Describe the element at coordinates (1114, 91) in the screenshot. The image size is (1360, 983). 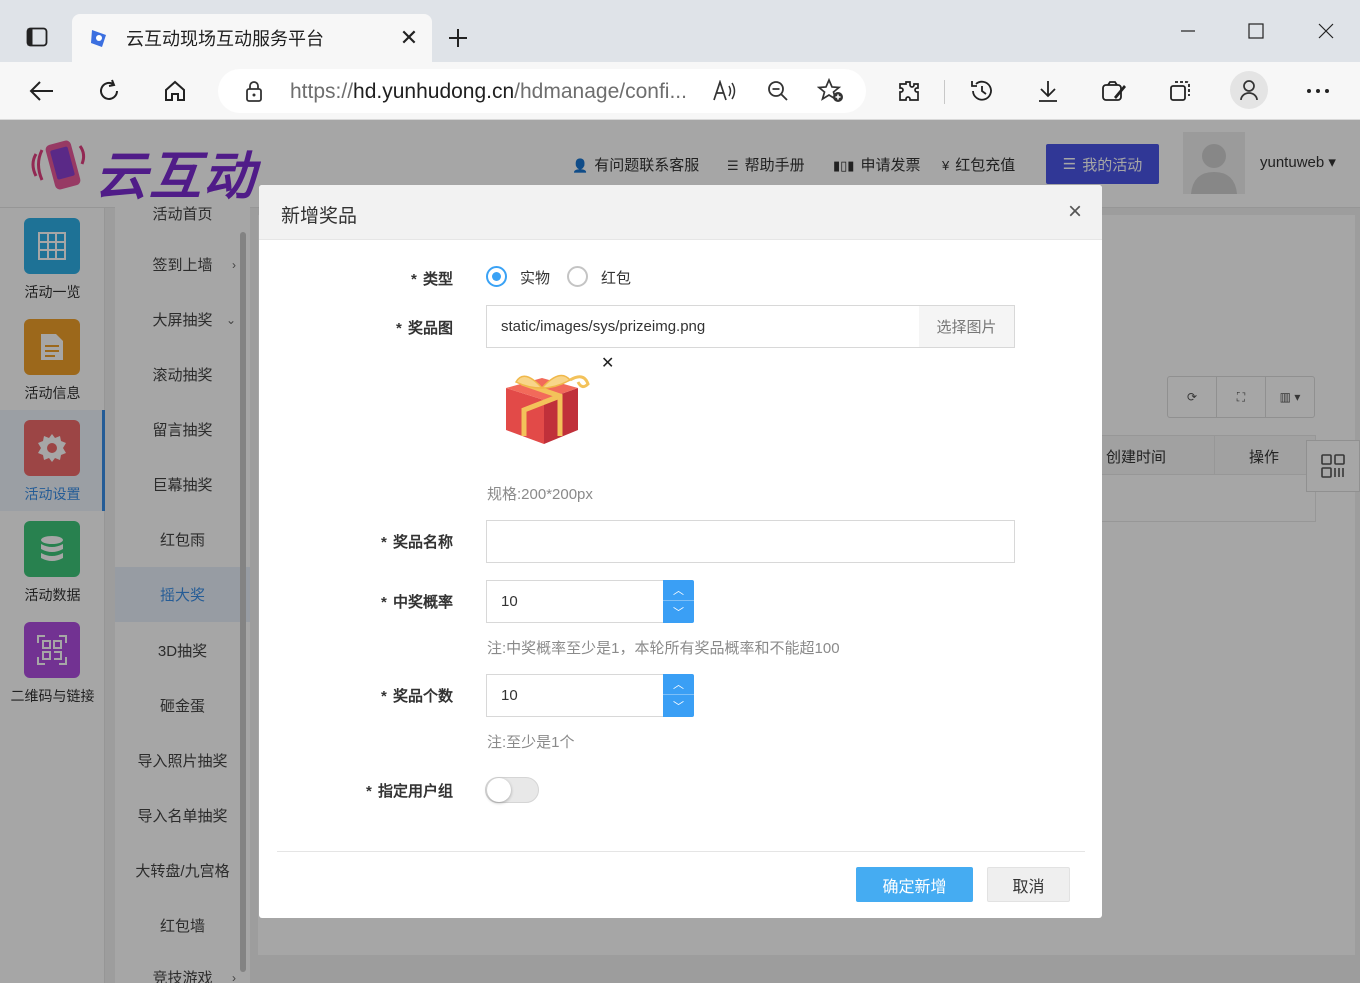
I see `web-capture-icon` at that location.